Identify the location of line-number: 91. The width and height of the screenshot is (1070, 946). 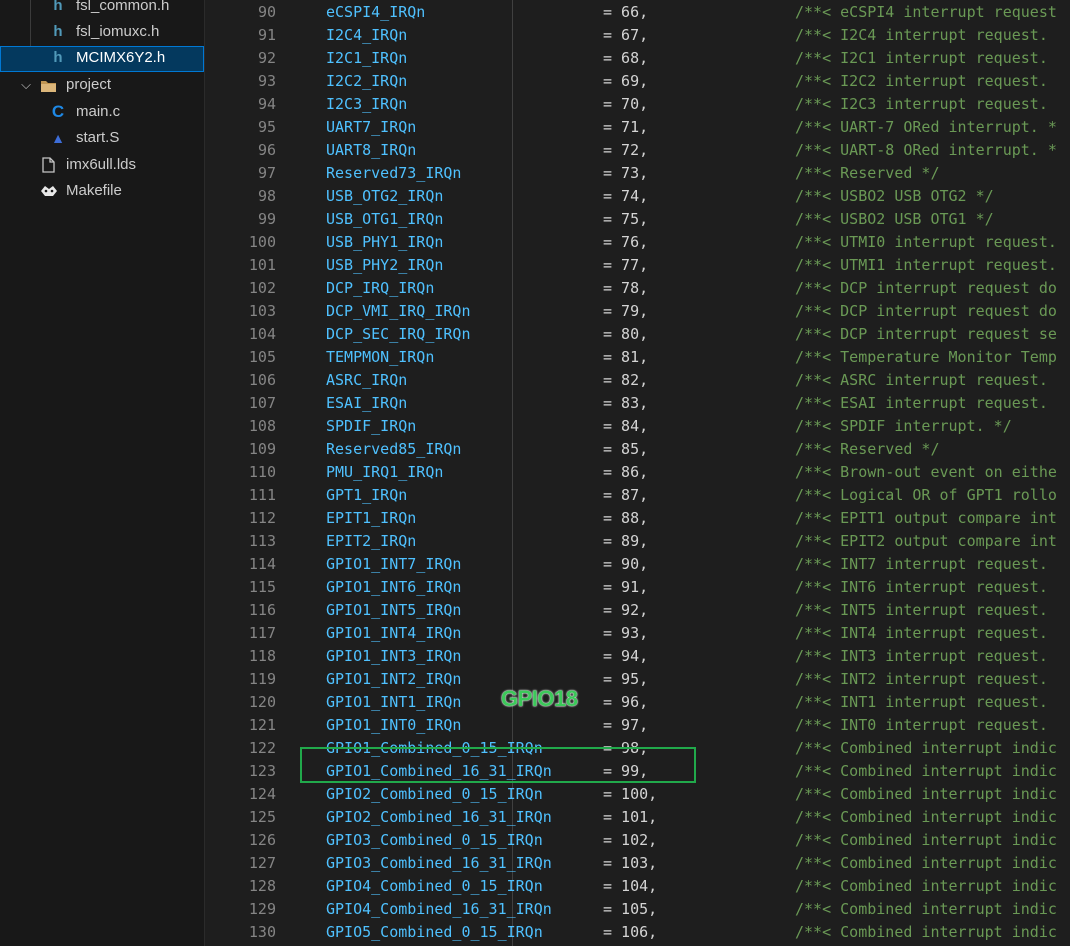
(266, 35).